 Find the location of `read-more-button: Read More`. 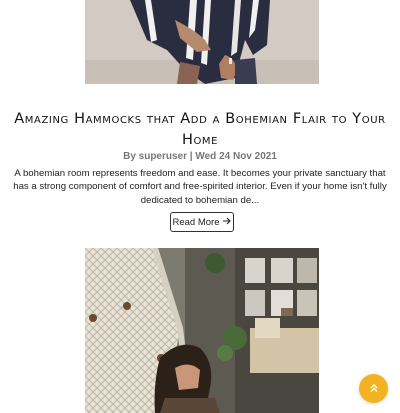

read-more-button: Read More is located at coordinates (202, 222).